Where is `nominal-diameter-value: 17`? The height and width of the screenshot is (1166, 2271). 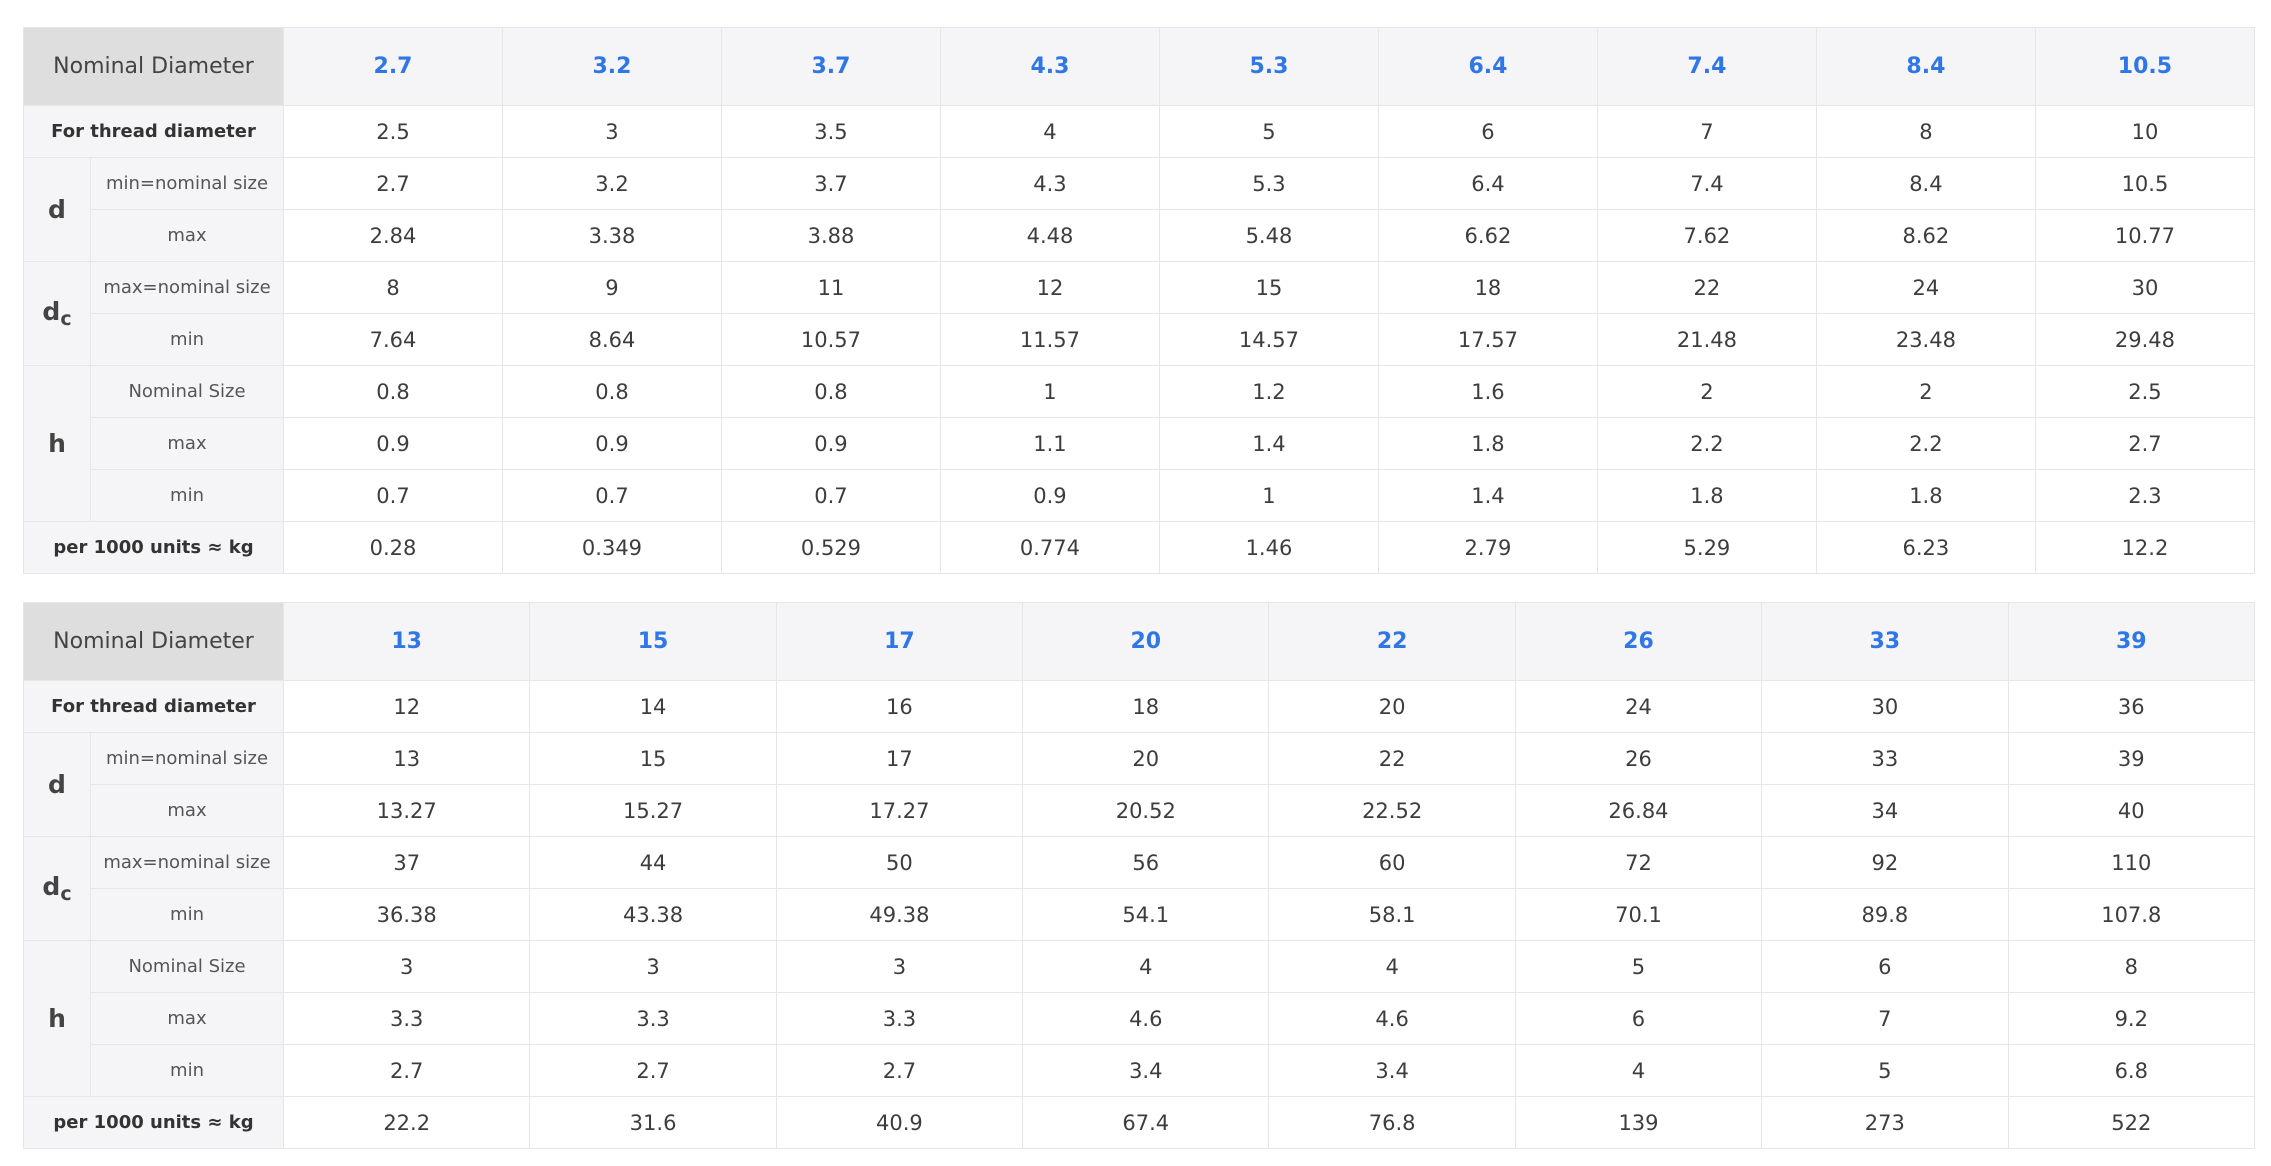
nominal-diameter-value: 17 is located at coordinates (899, 641).